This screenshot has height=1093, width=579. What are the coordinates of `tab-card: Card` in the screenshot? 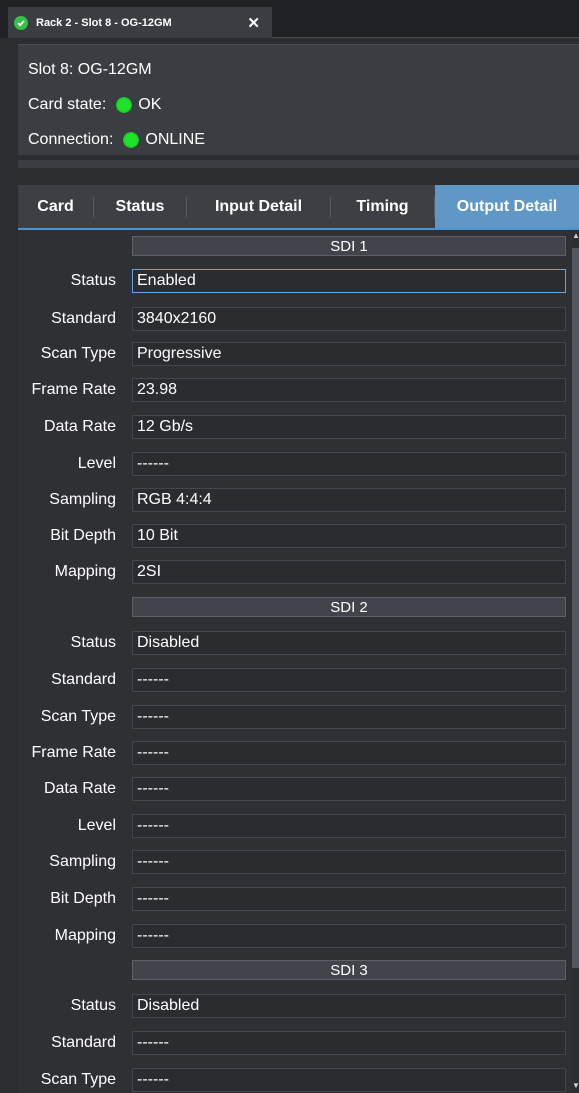 It's located at (55, 206).